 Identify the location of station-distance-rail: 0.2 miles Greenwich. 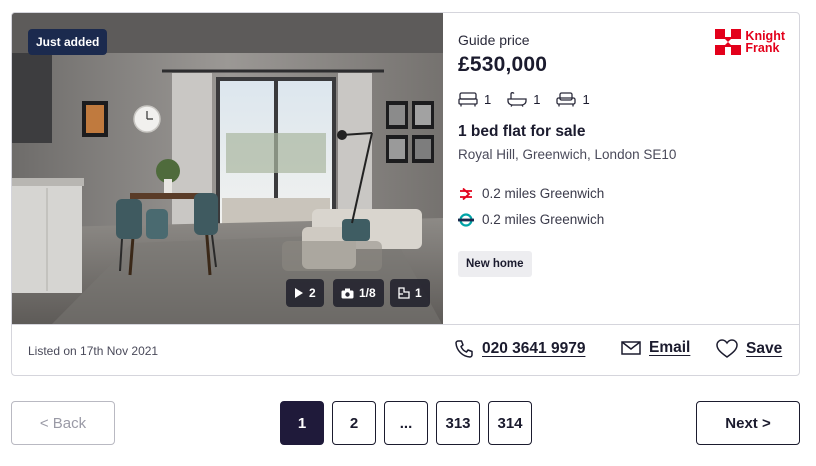
(543, 193).